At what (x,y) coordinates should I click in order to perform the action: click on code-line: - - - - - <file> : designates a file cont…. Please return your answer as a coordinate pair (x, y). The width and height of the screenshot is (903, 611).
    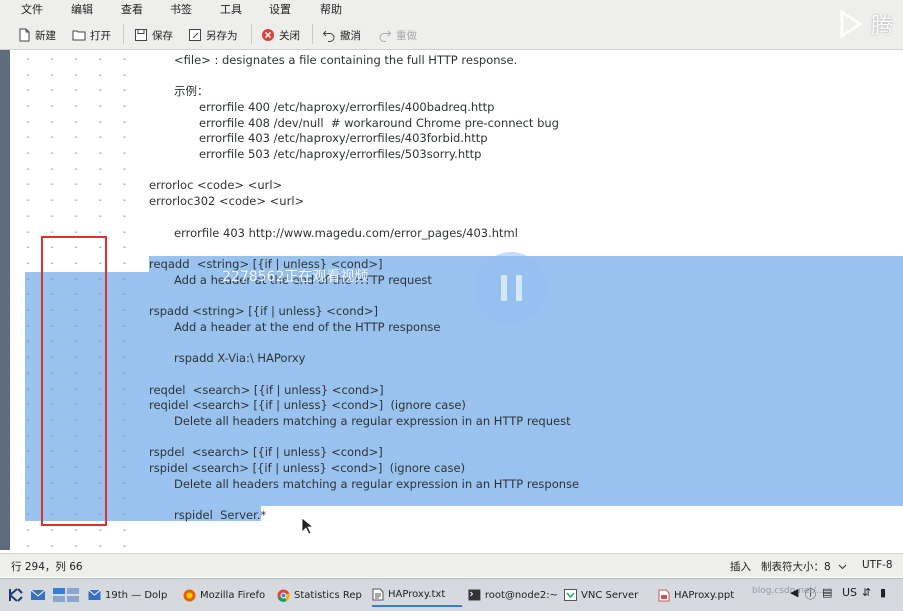
    Looking at the image, I should click on (271, 60).